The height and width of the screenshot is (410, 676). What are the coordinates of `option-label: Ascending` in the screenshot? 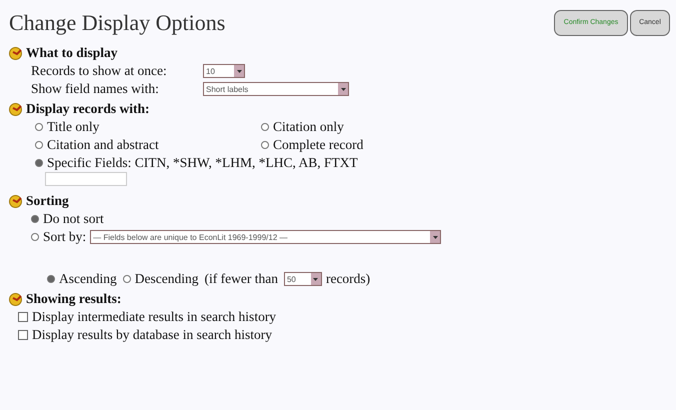 It's located at (88, 279).